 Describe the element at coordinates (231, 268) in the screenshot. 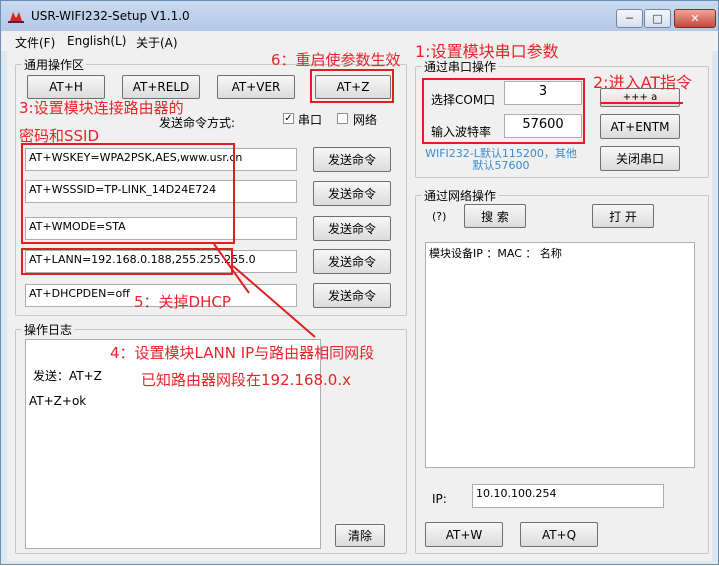

I see `annotation-line-dhcp` at that location.